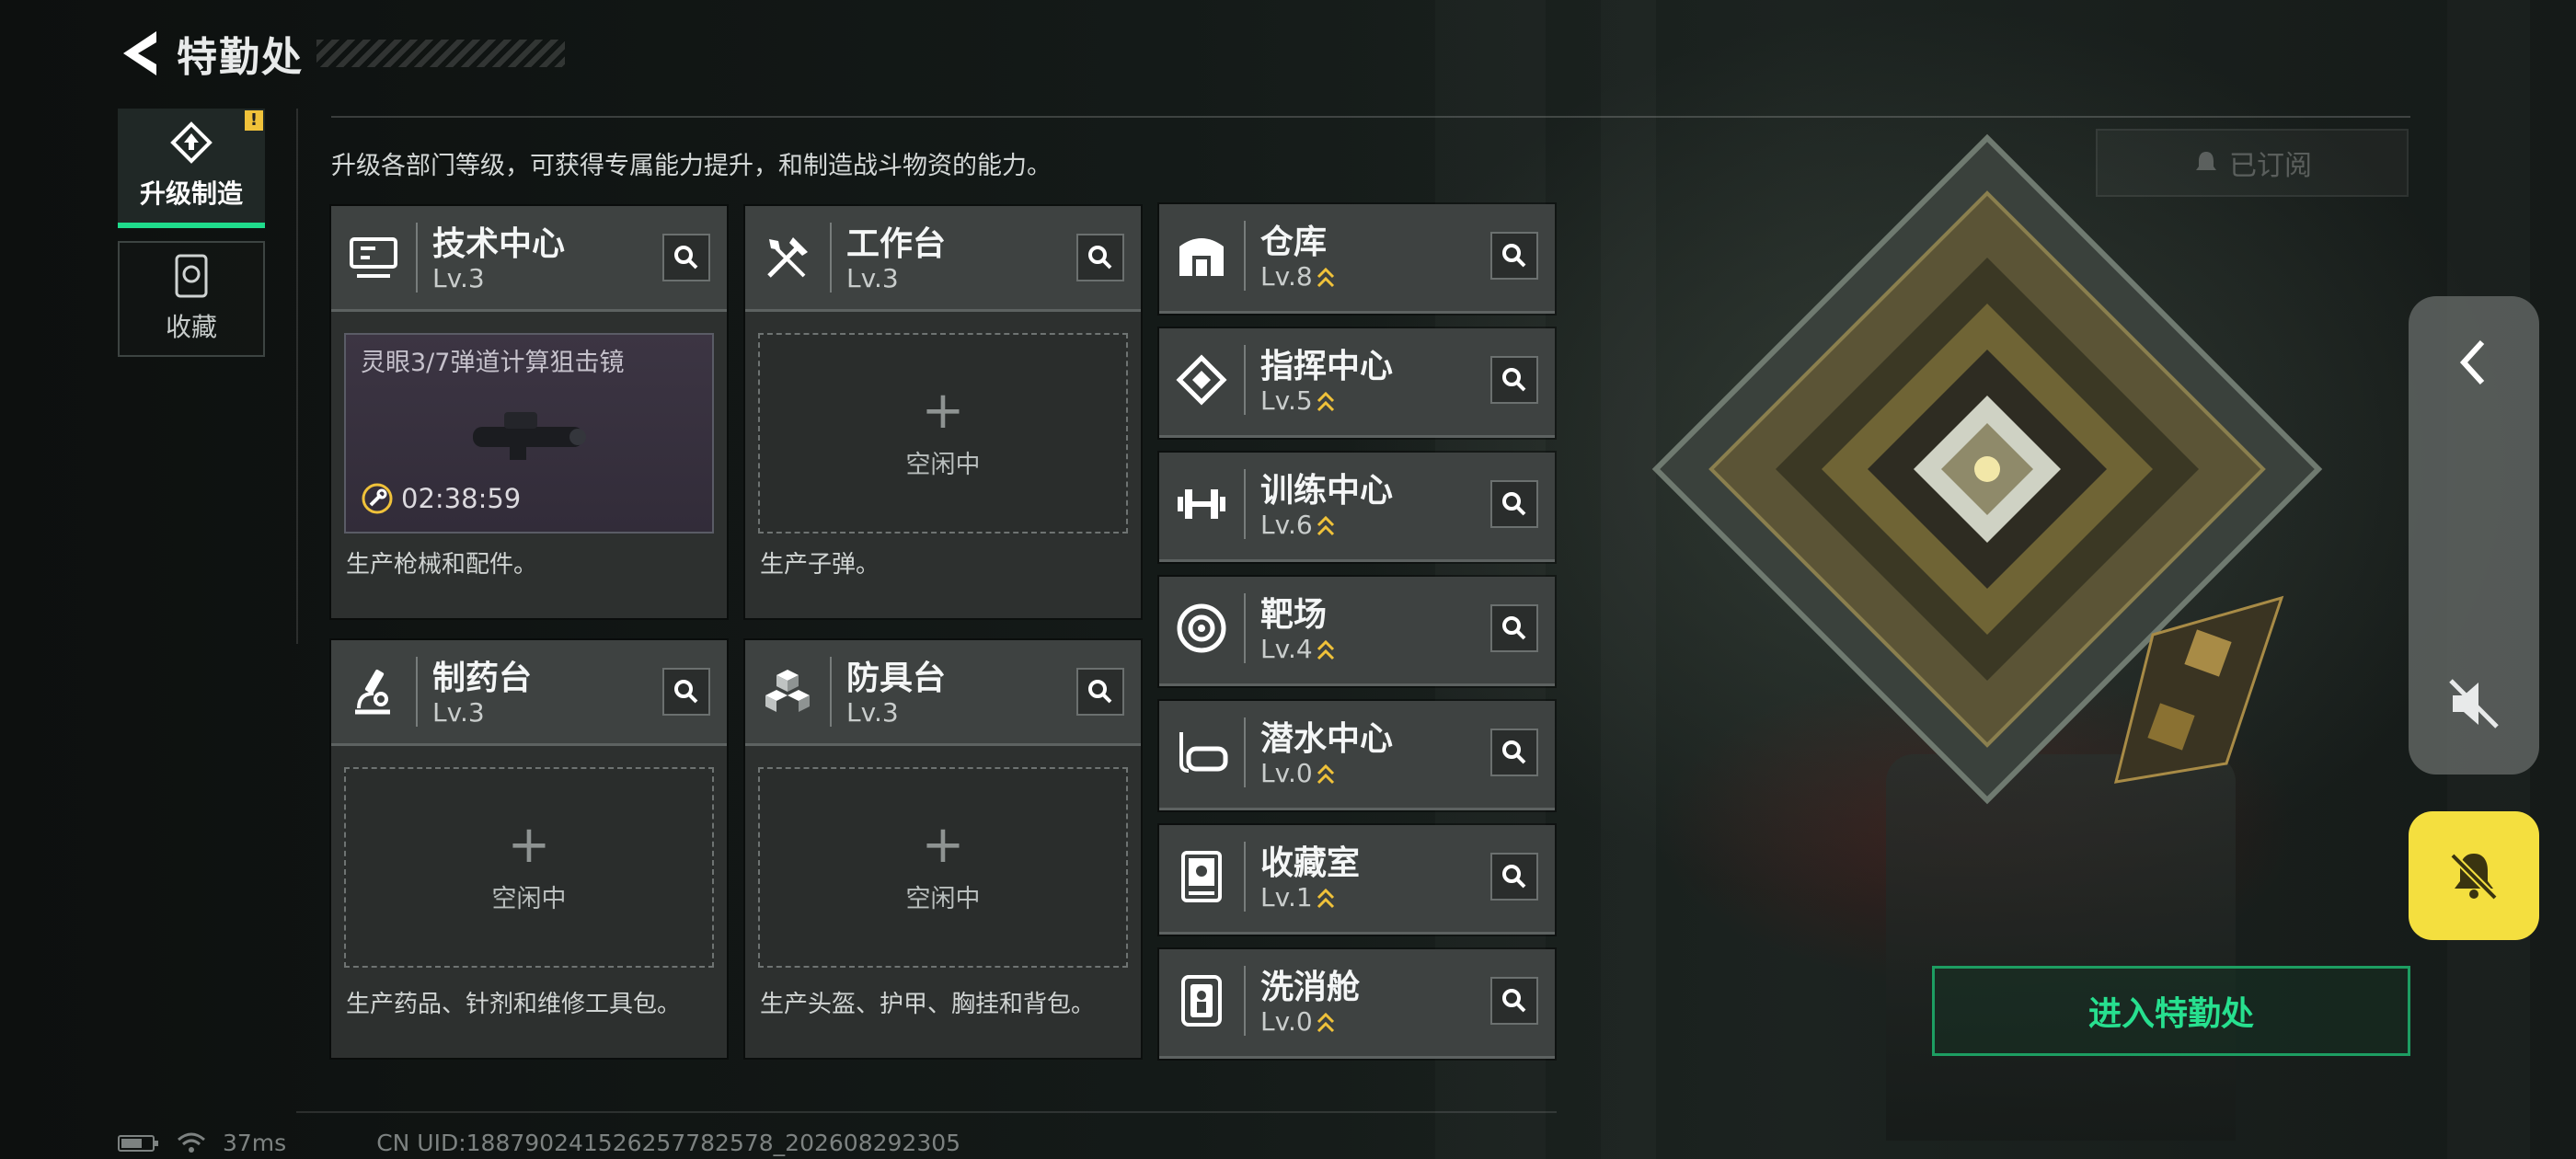  Describe the element at coordinates (787, 691) in the screenshot. I see `armor-boxes-icon` at that location.